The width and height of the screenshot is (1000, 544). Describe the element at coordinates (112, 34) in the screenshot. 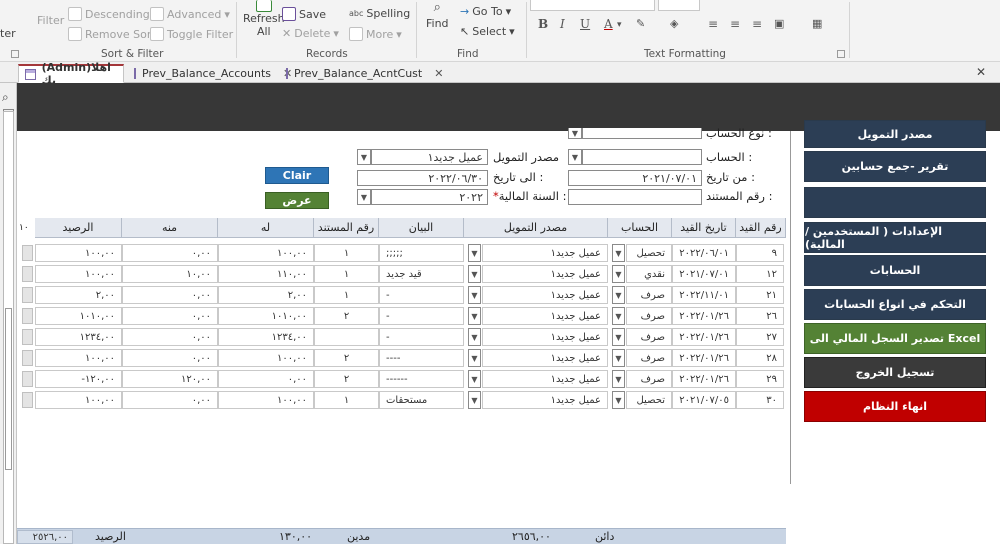

I see `remove-sort-button: Remove Sort` at that location.